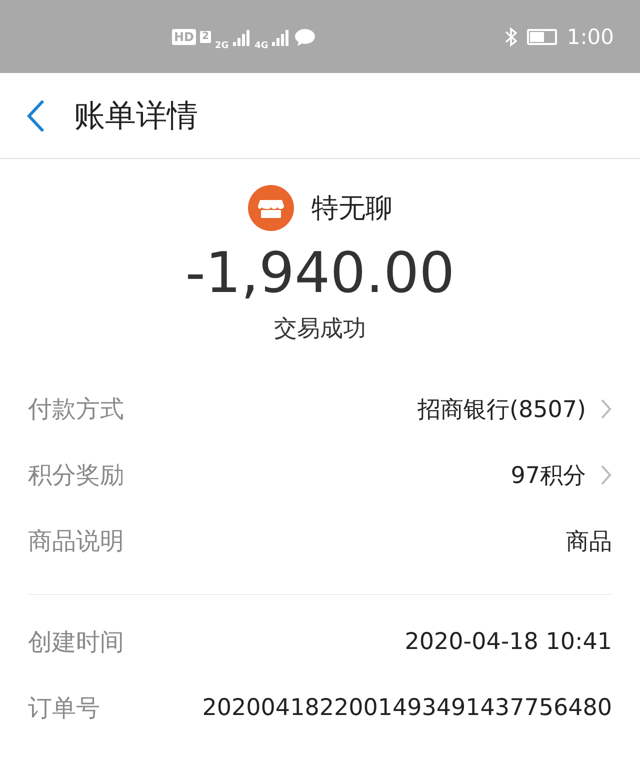  What do you see at coordinates (502, 409) in the screenshot?
I see `detail-value: 招商银行(8507)` at bounding box center [502, 409].